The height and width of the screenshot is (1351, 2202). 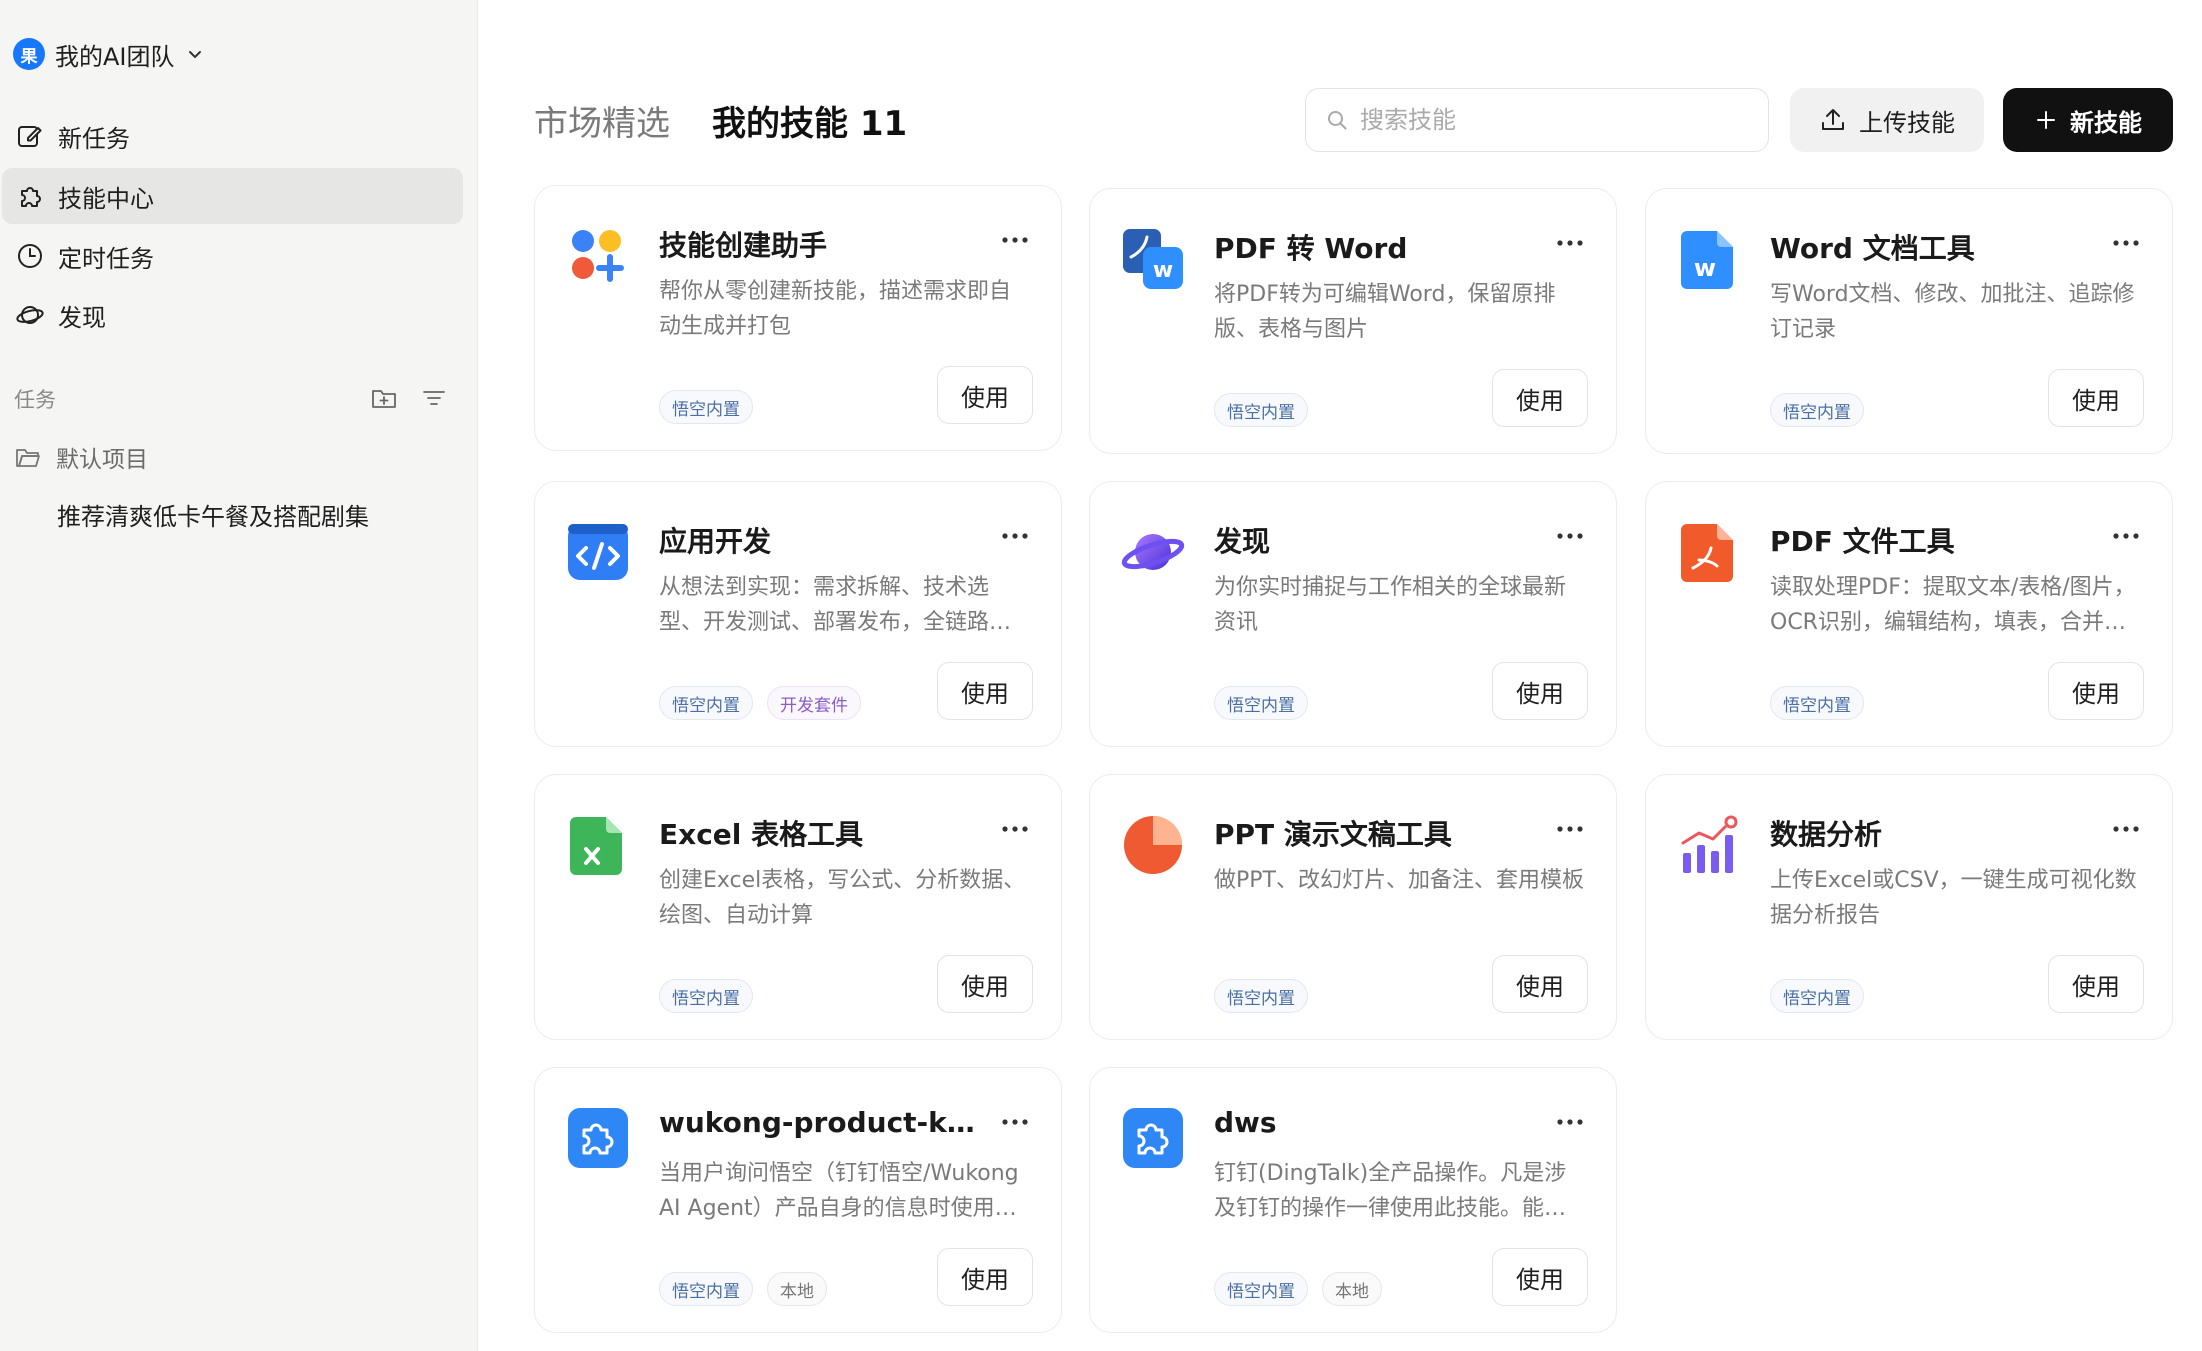 I want to click on search-box, so click(x=1537, y=120).